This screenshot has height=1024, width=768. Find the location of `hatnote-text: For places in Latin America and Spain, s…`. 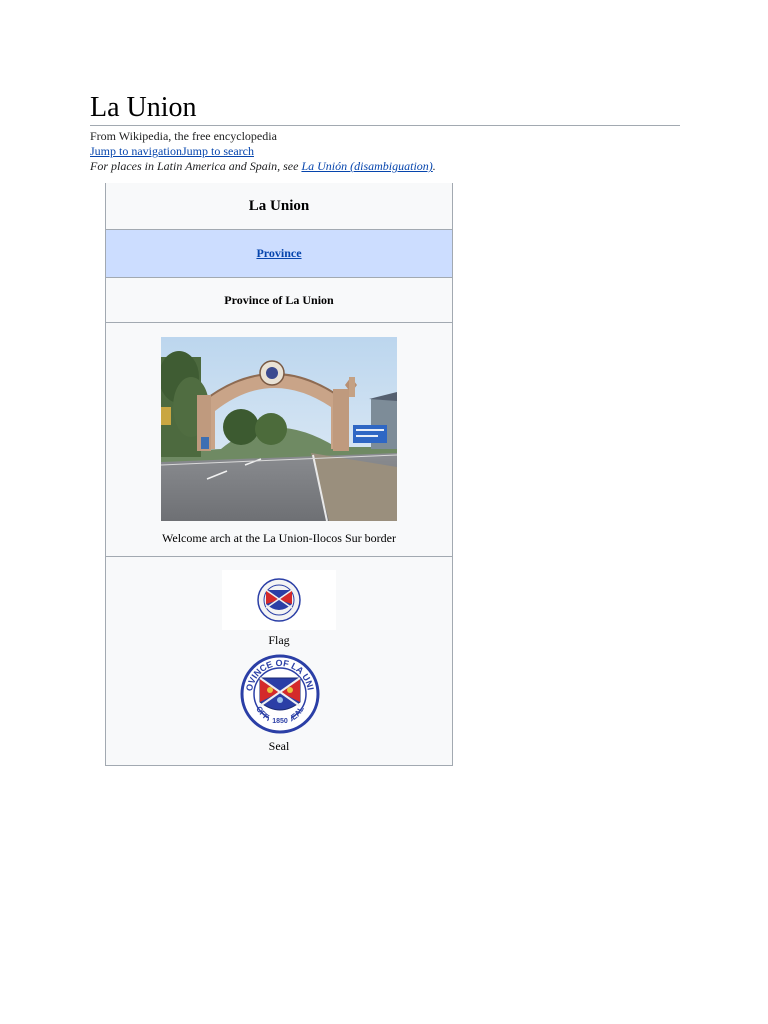

hatnote-text: For places in Latin America and Spain, s… is located at coordinates (196, 166).